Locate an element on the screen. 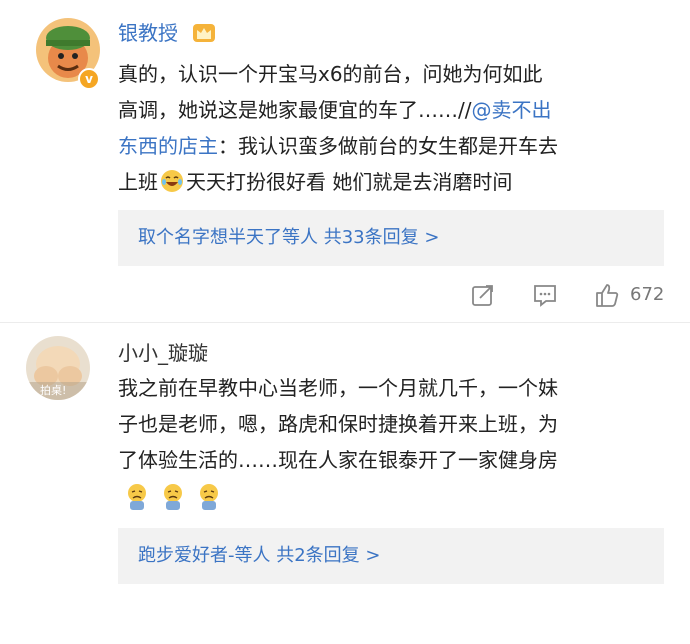 The image size is (690, 644). reply-summary-text: 跑步爱好者-等人 共2条回复 > is located at coordinates (259, 555).